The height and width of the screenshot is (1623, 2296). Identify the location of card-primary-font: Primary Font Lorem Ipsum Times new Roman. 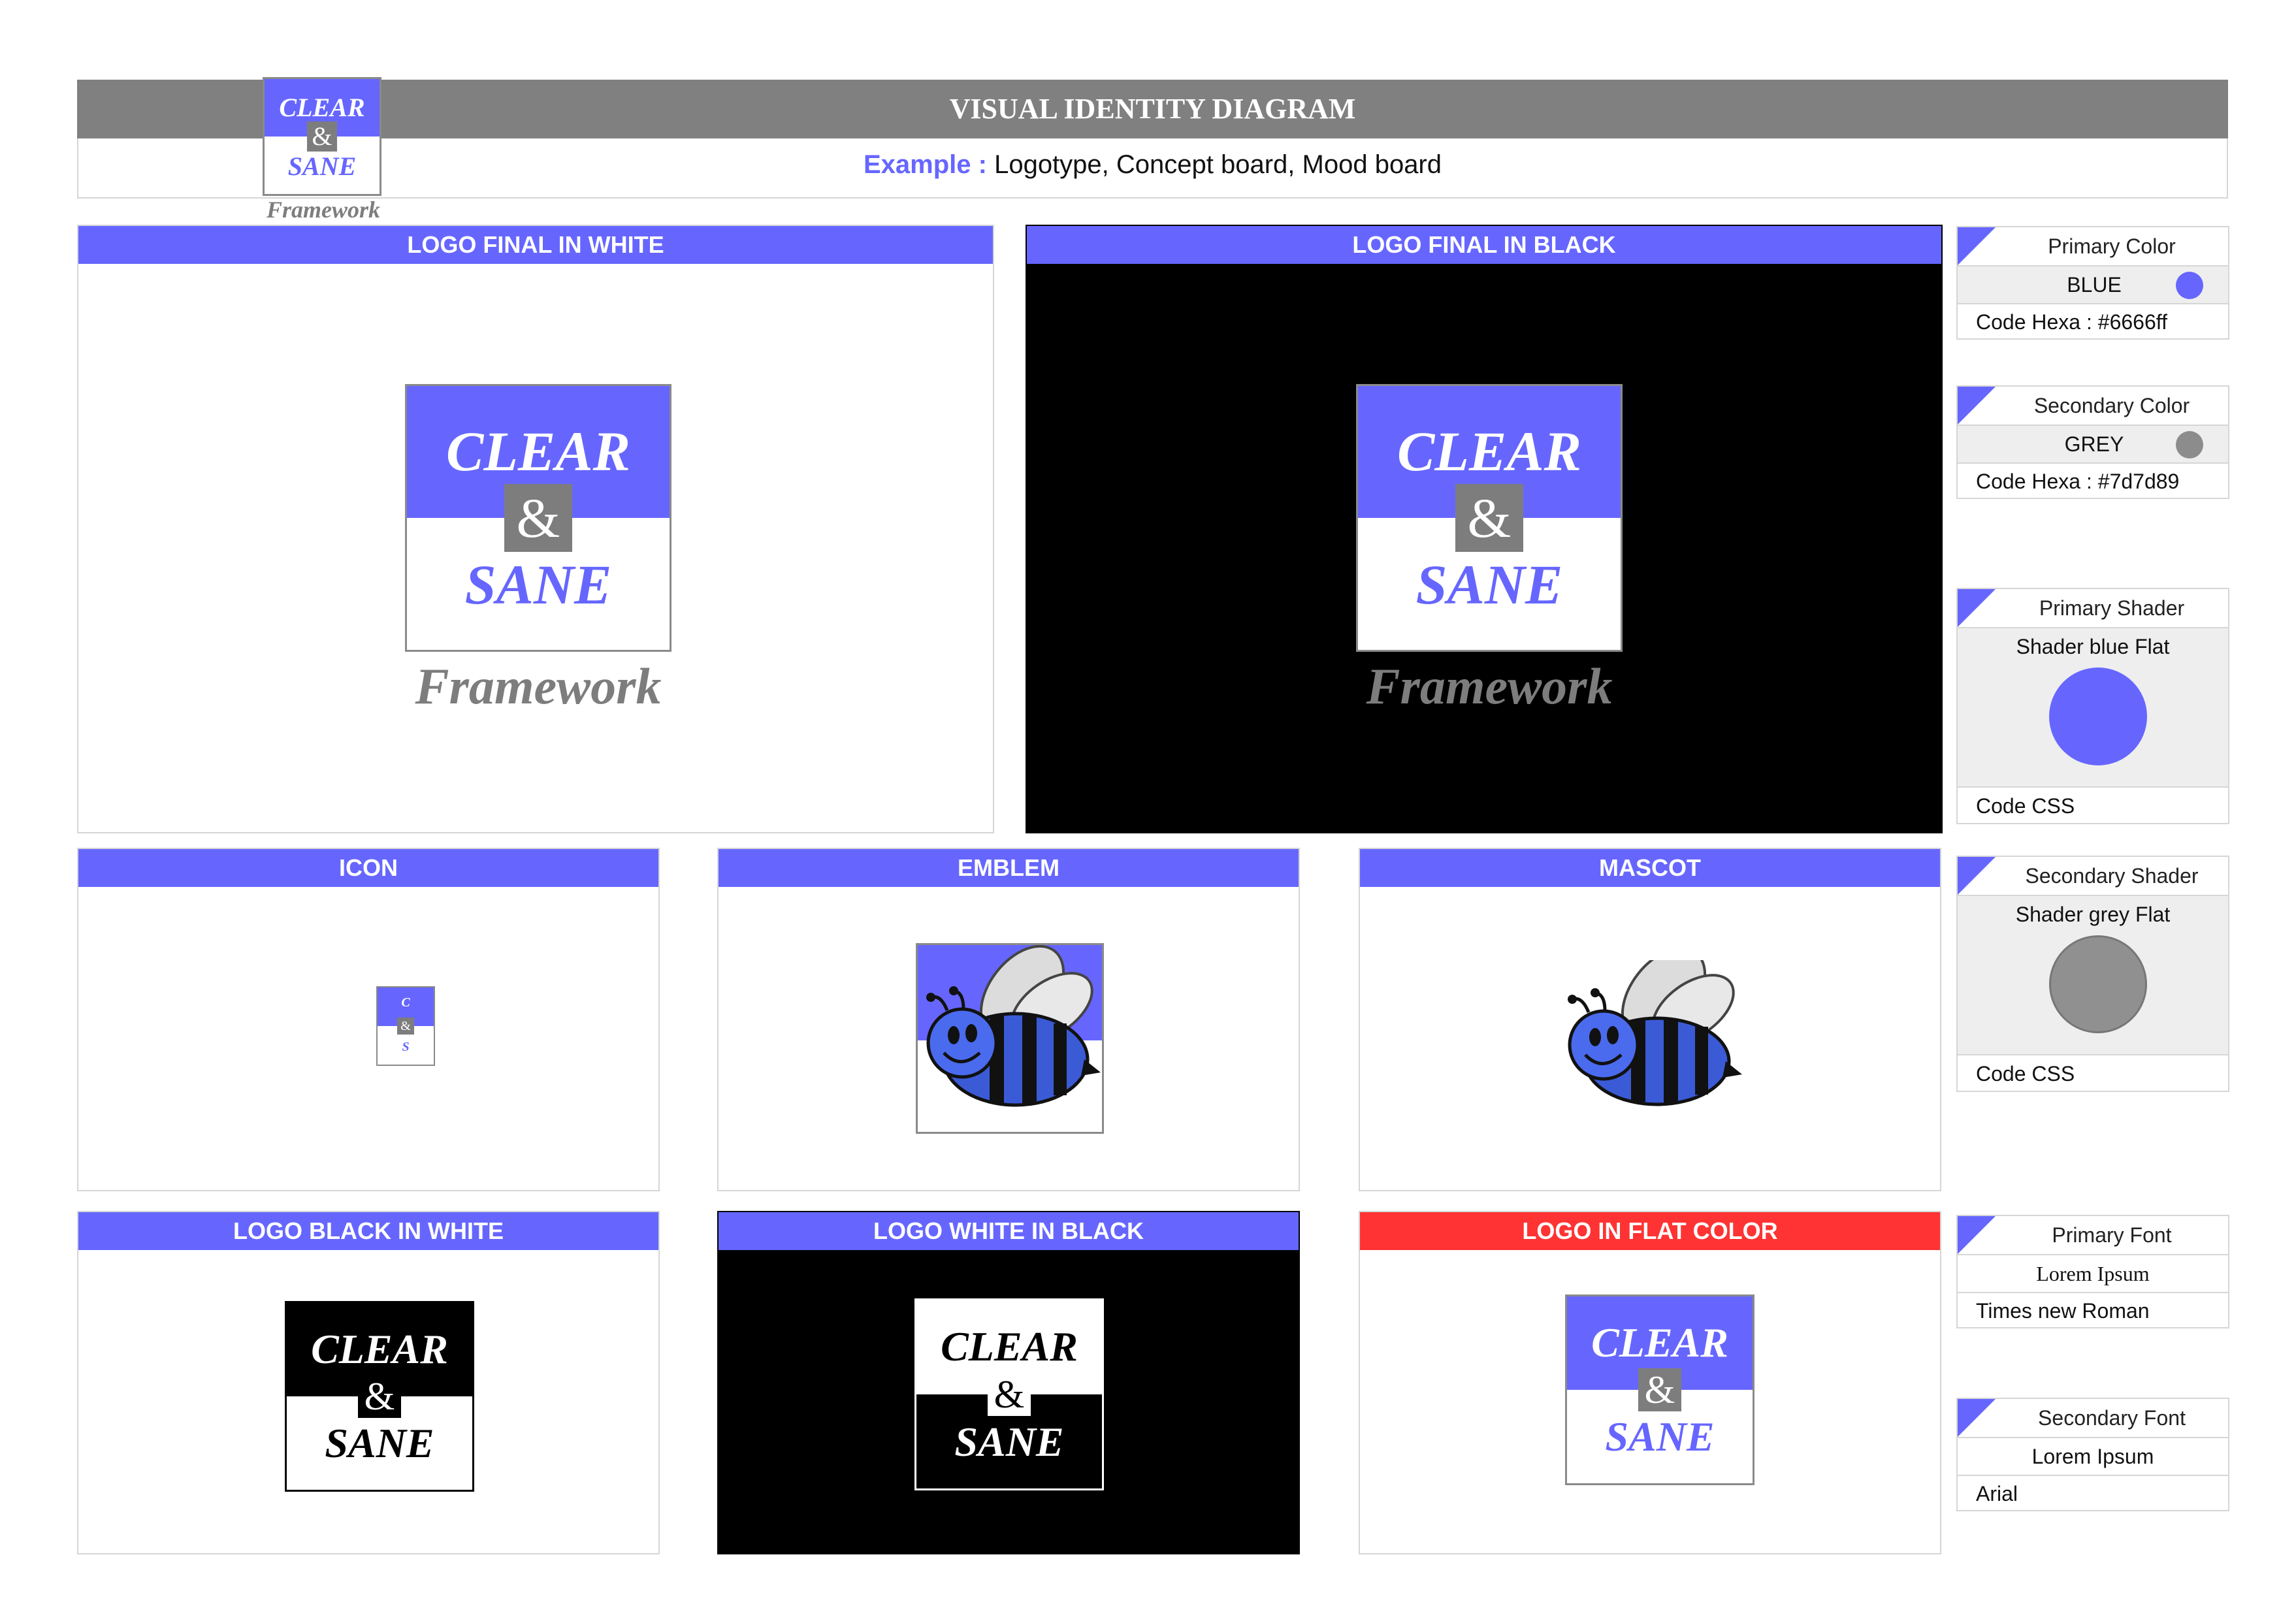
(2092, 1271).